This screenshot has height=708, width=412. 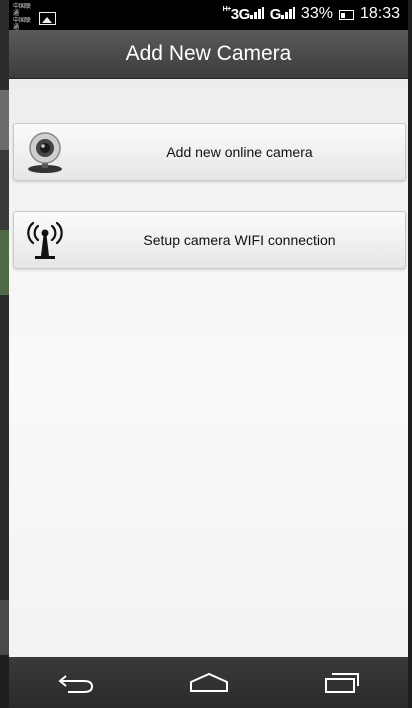 I want to click on clock: 18:33, so click(x=379, y=13).